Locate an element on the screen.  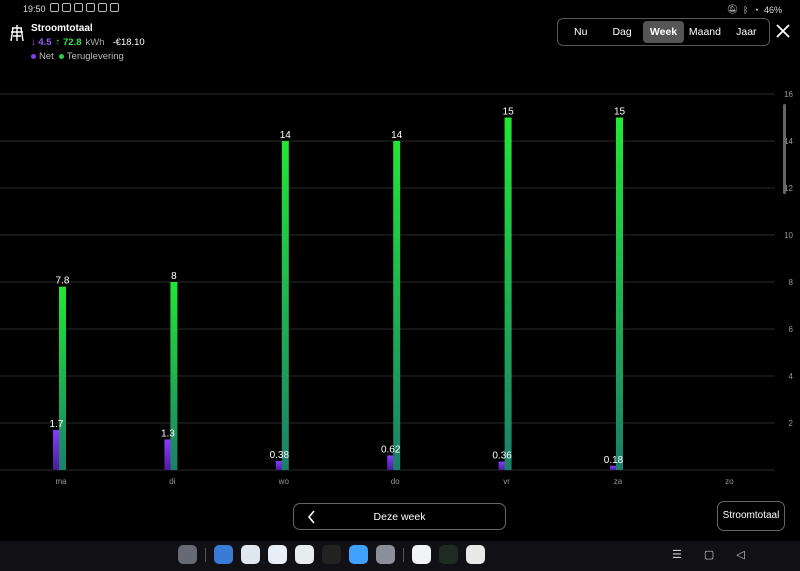
gallery-icon is located at coordinates (358, 554).